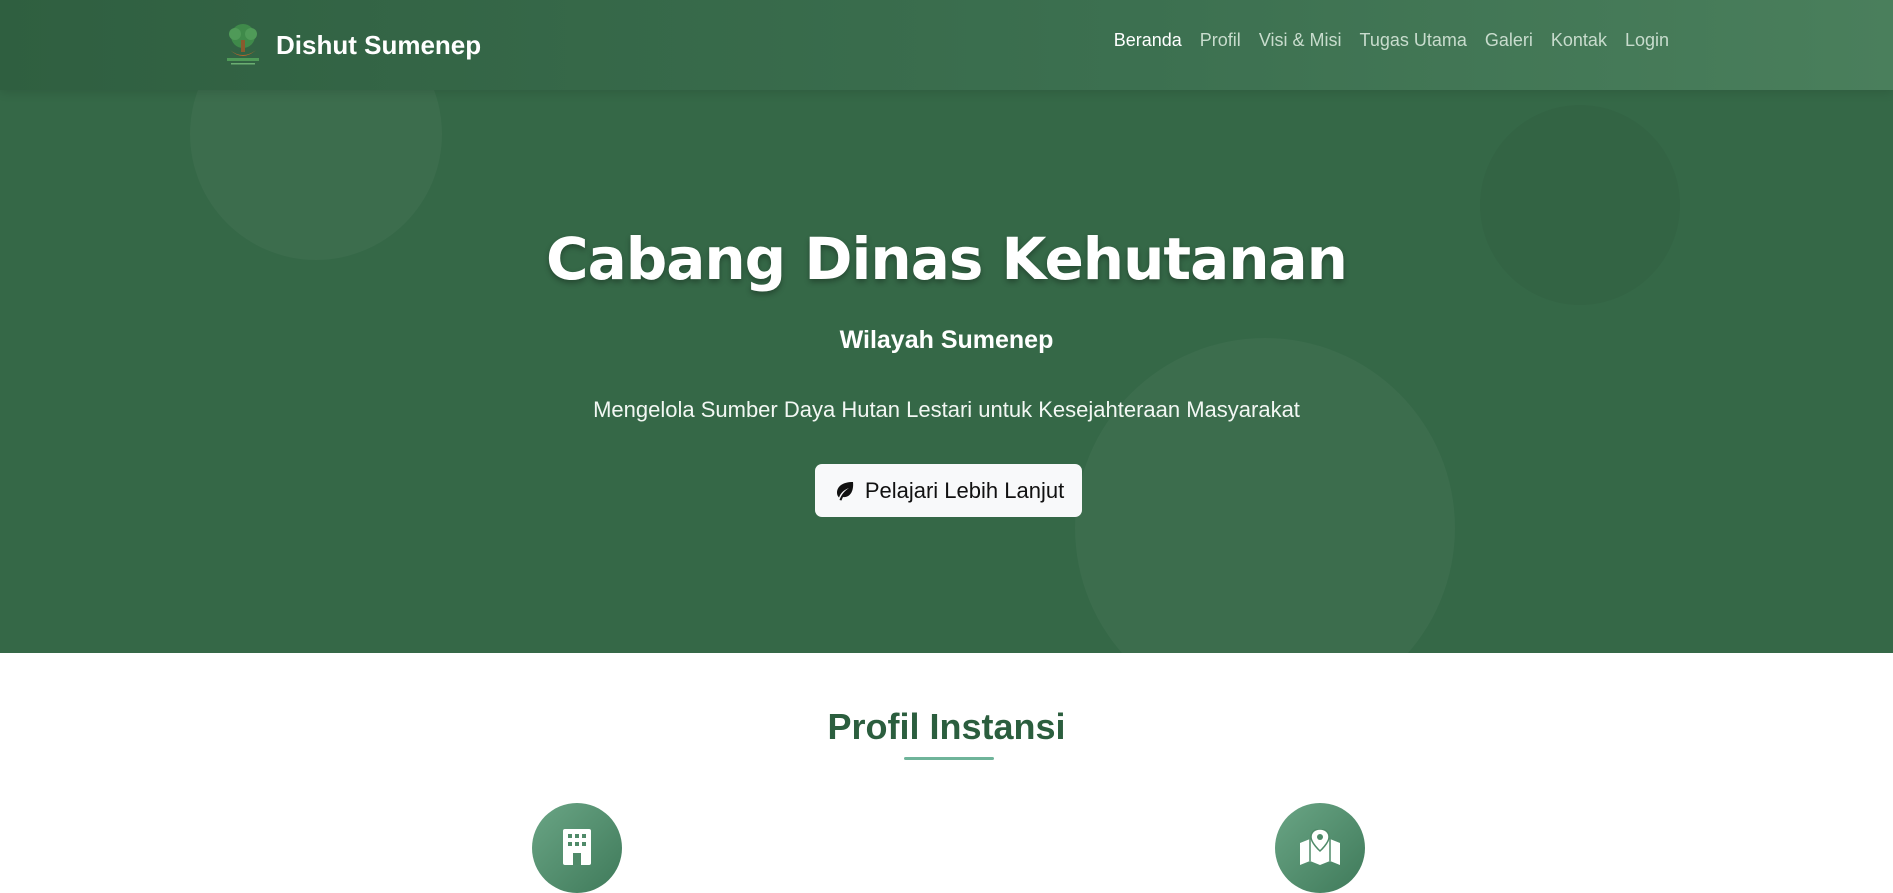 Image resolution: width=1893 pixels, height=893 pixels. What do you see at coordinates (1265, 495) in the screenshot?
I see `decorative-circle` at bounding box center [1265, 495].